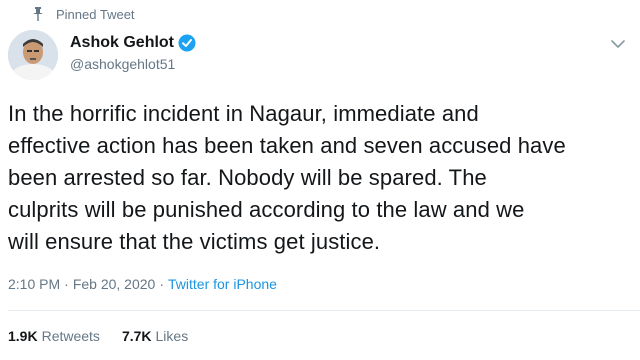 This screenshot has width=640, height=360. What do you see at coordinates (23, 336) in the screenshot?
I see `retweets-count: 1.9K` at bounding box center [23, 336].